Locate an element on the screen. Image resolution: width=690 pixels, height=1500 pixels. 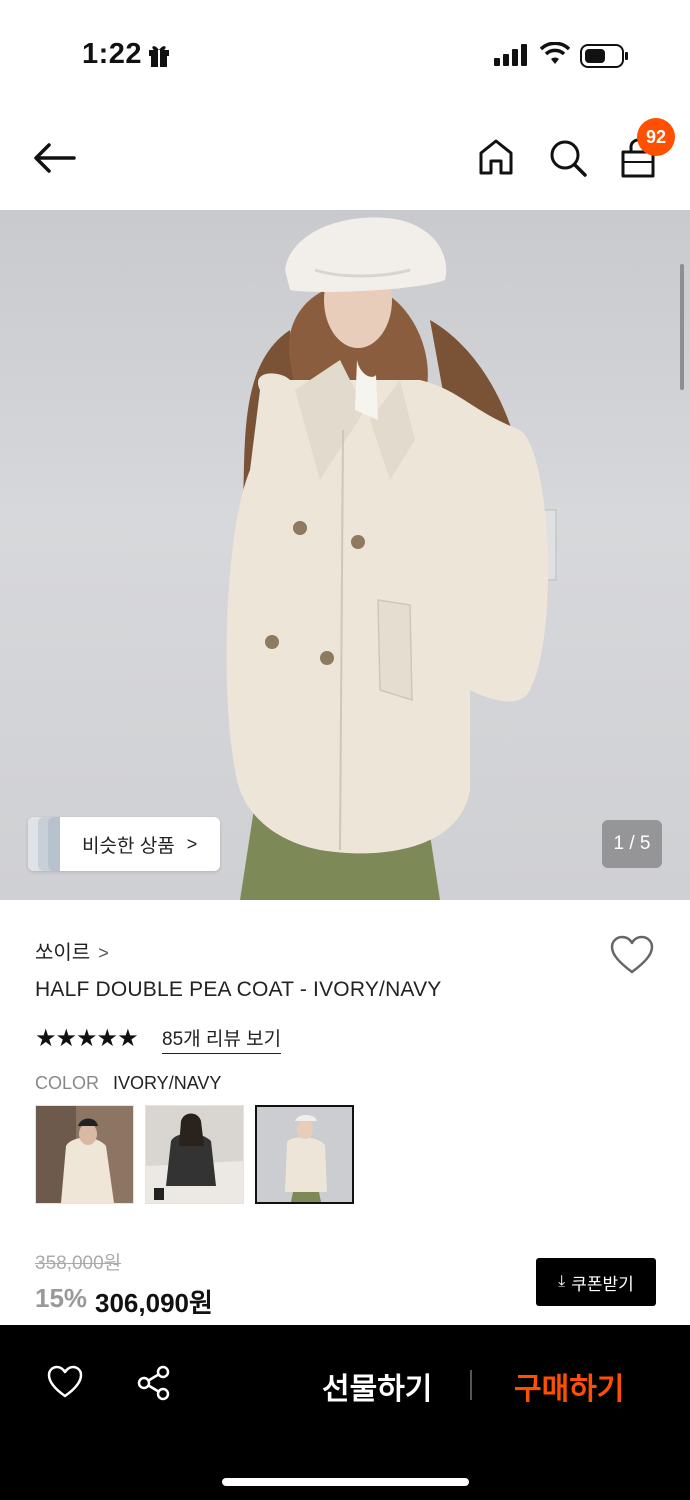
download-icon: ⤓ is located at coordinates (562, 1281).